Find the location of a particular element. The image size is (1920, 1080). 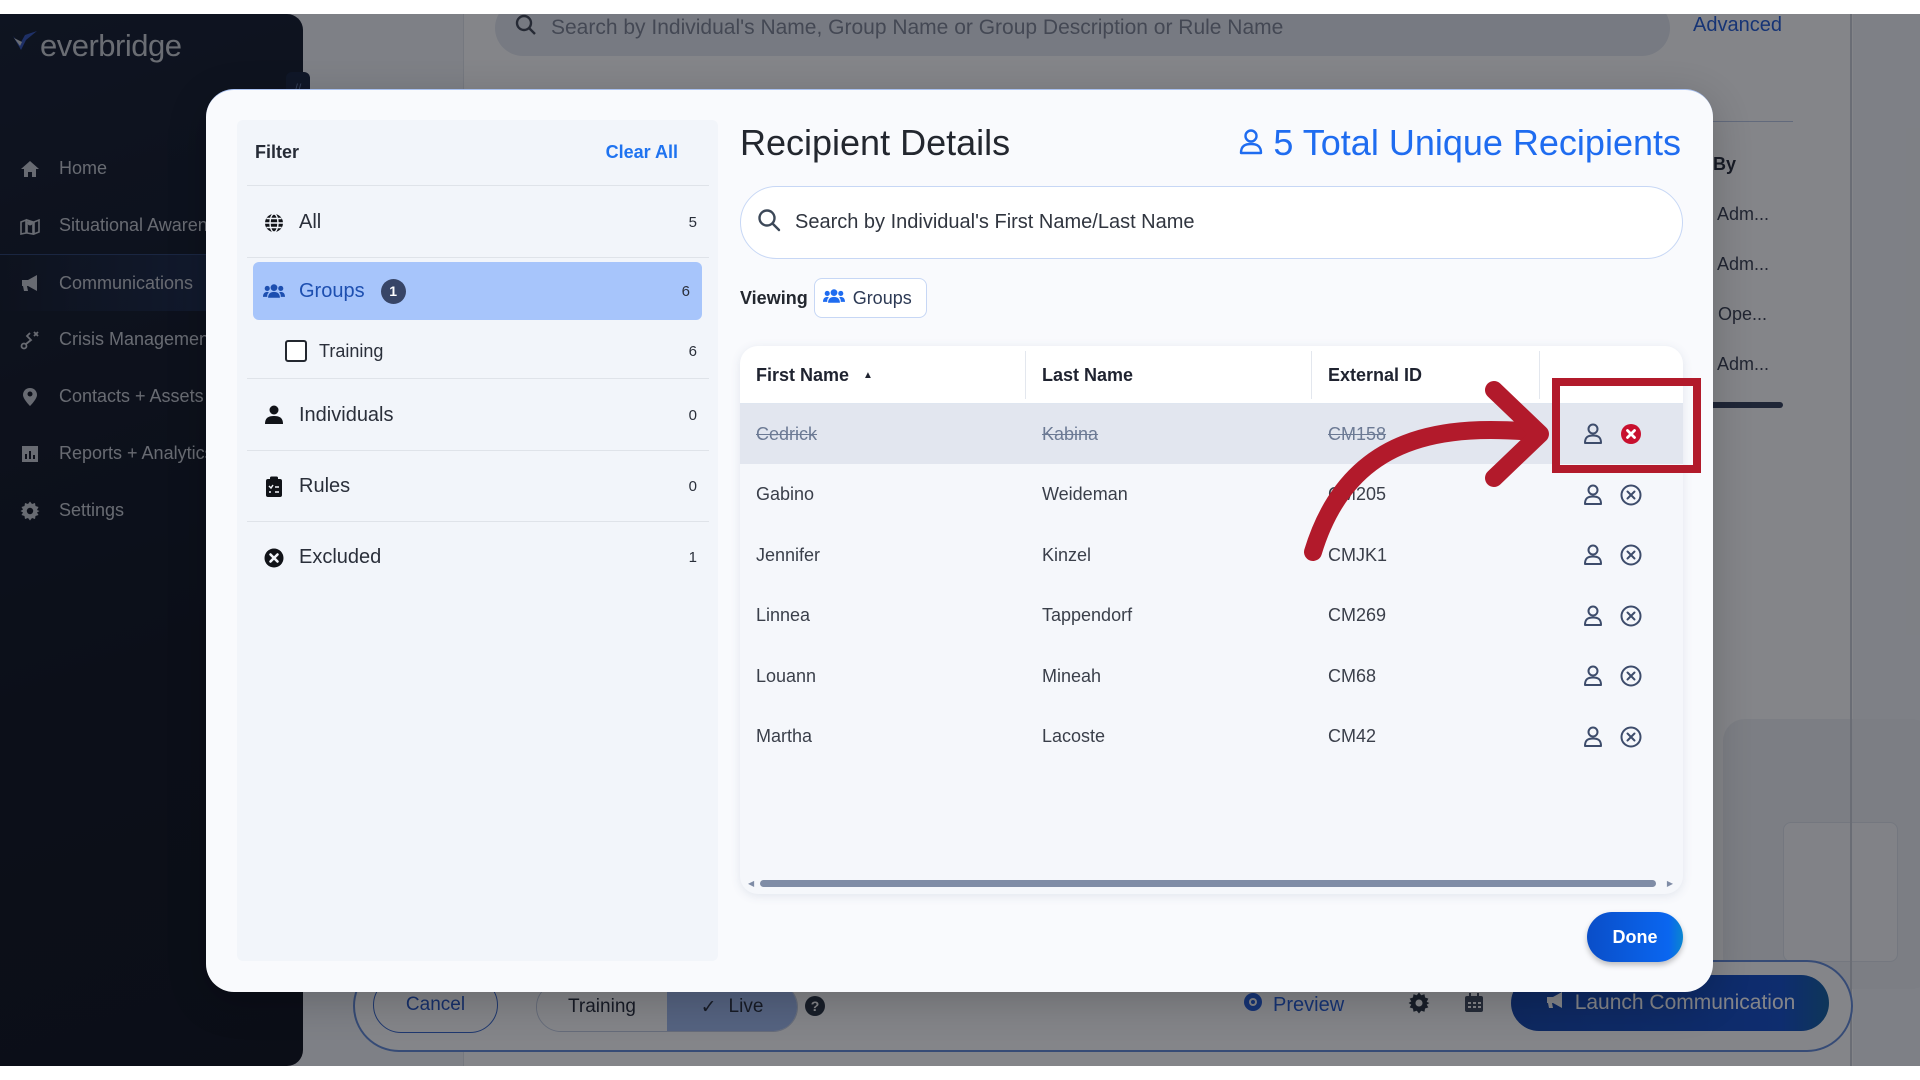

filter-item-count: 1 is located at coordinates (692, 557).